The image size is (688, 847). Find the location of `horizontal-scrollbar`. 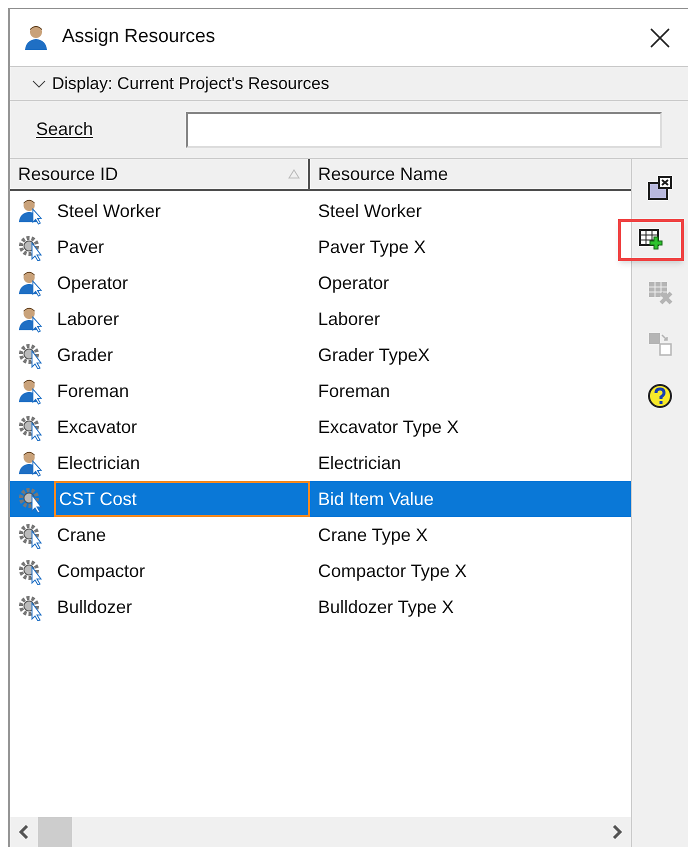

horizontal-scrollbar is located at coordinates (320, 832).